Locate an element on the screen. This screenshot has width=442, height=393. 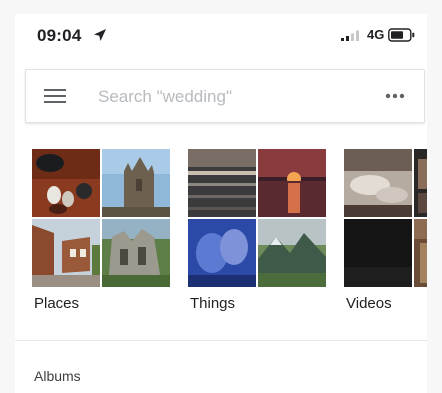
network-type: 4G is located at coordinates (376, 34).